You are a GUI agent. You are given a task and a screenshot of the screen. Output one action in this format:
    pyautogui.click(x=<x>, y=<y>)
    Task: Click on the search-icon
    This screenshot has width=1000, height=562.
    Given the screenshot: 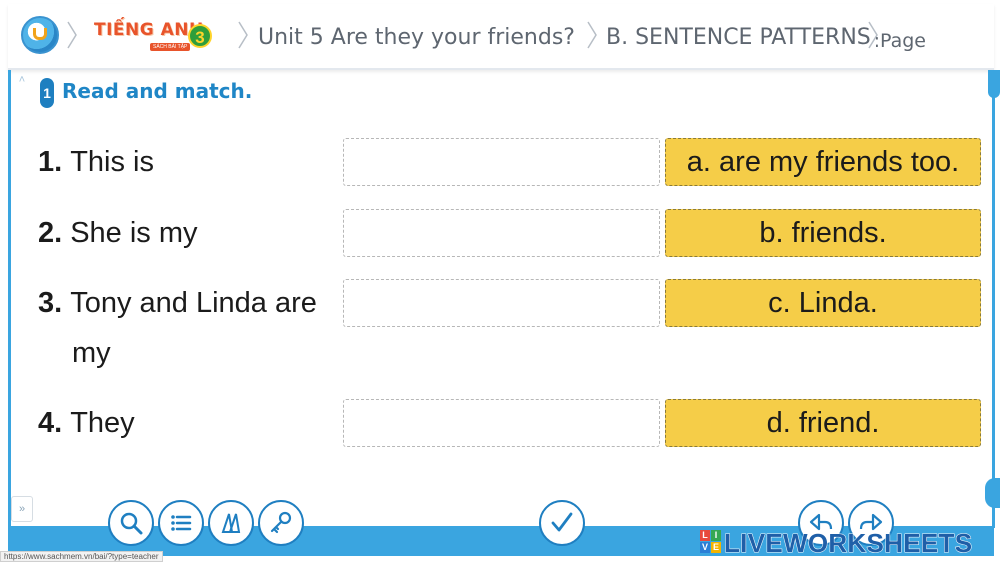 What is the action you would take?
    pyautogui.click(x=131, y=523)
    